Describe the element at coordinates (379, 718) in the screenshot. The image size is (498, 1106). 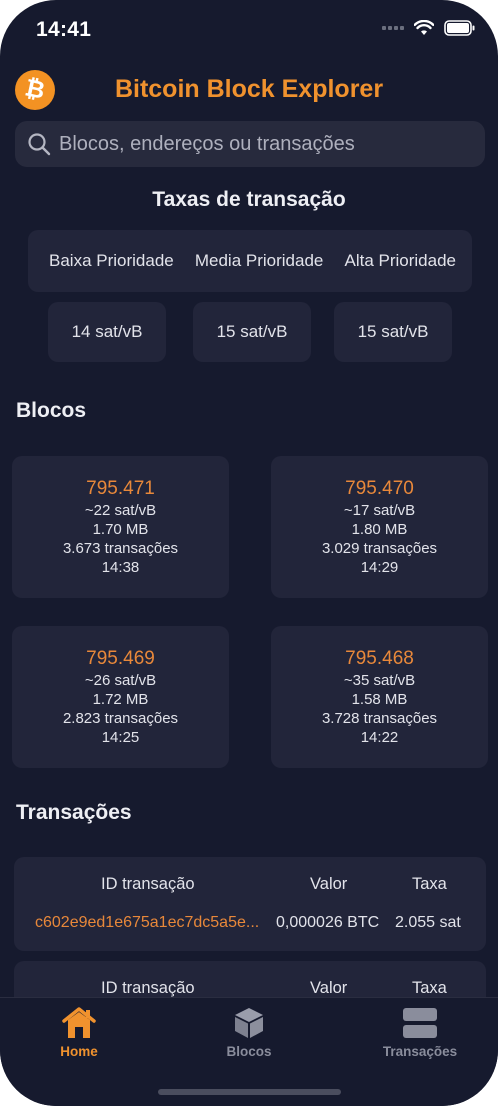
I see `block-tx-count: 3.728 transações` at that location.